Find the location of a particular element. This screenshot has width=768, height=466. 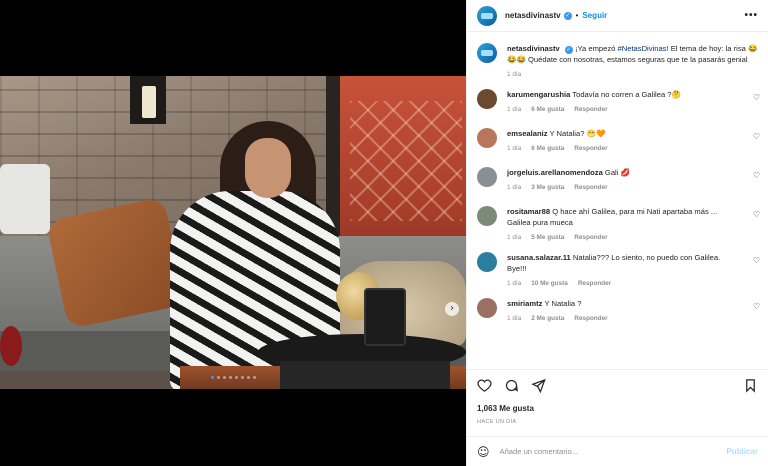

comment-text: Todavía no corren a Galilea ?🤔 is located at coordinates (626, 94).